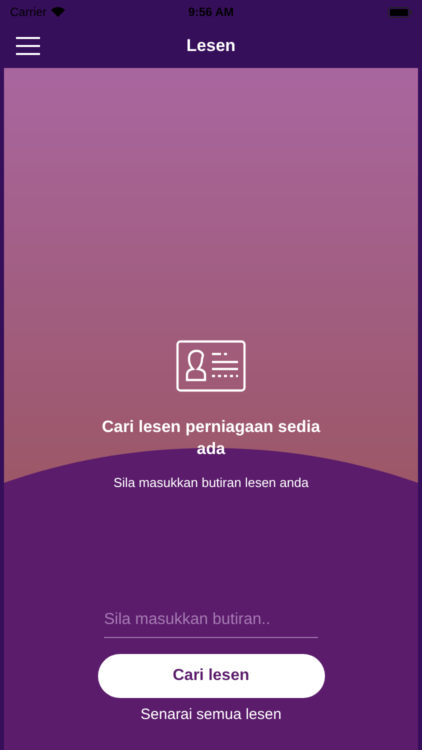  Describe the element at coordinates (211, 620) in the screenshot. I see `search-field: Sila masukkan butiran..` at that location.